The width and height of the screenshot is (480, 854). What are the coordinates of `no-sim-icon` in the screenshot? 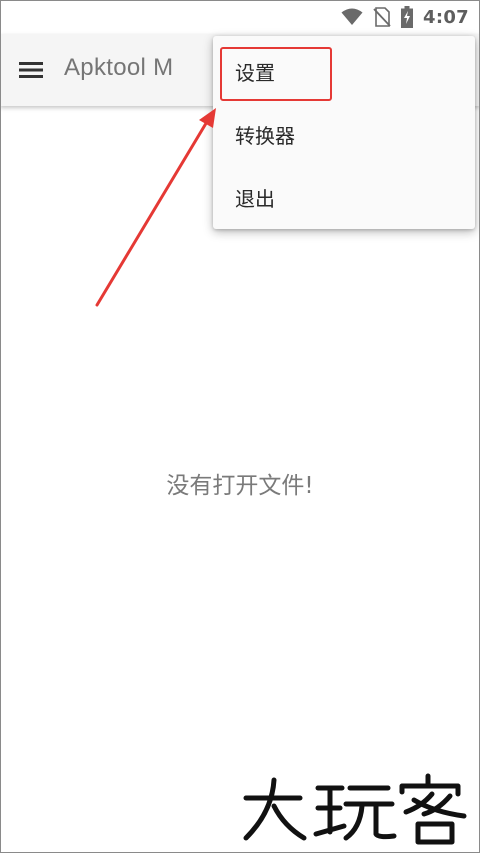 It's located at (382, 17).